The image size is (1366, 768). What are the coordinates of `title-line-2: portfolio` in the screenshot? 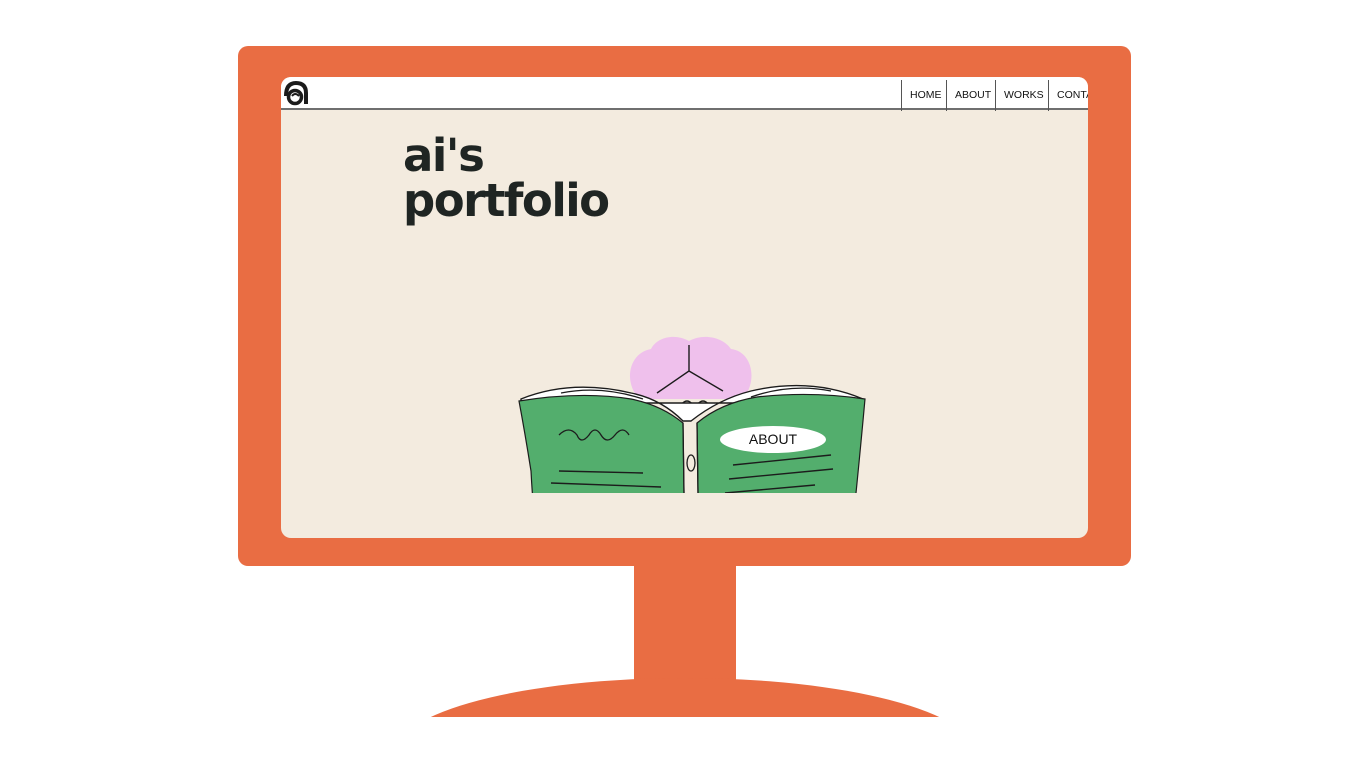 It's located at (506, 200).